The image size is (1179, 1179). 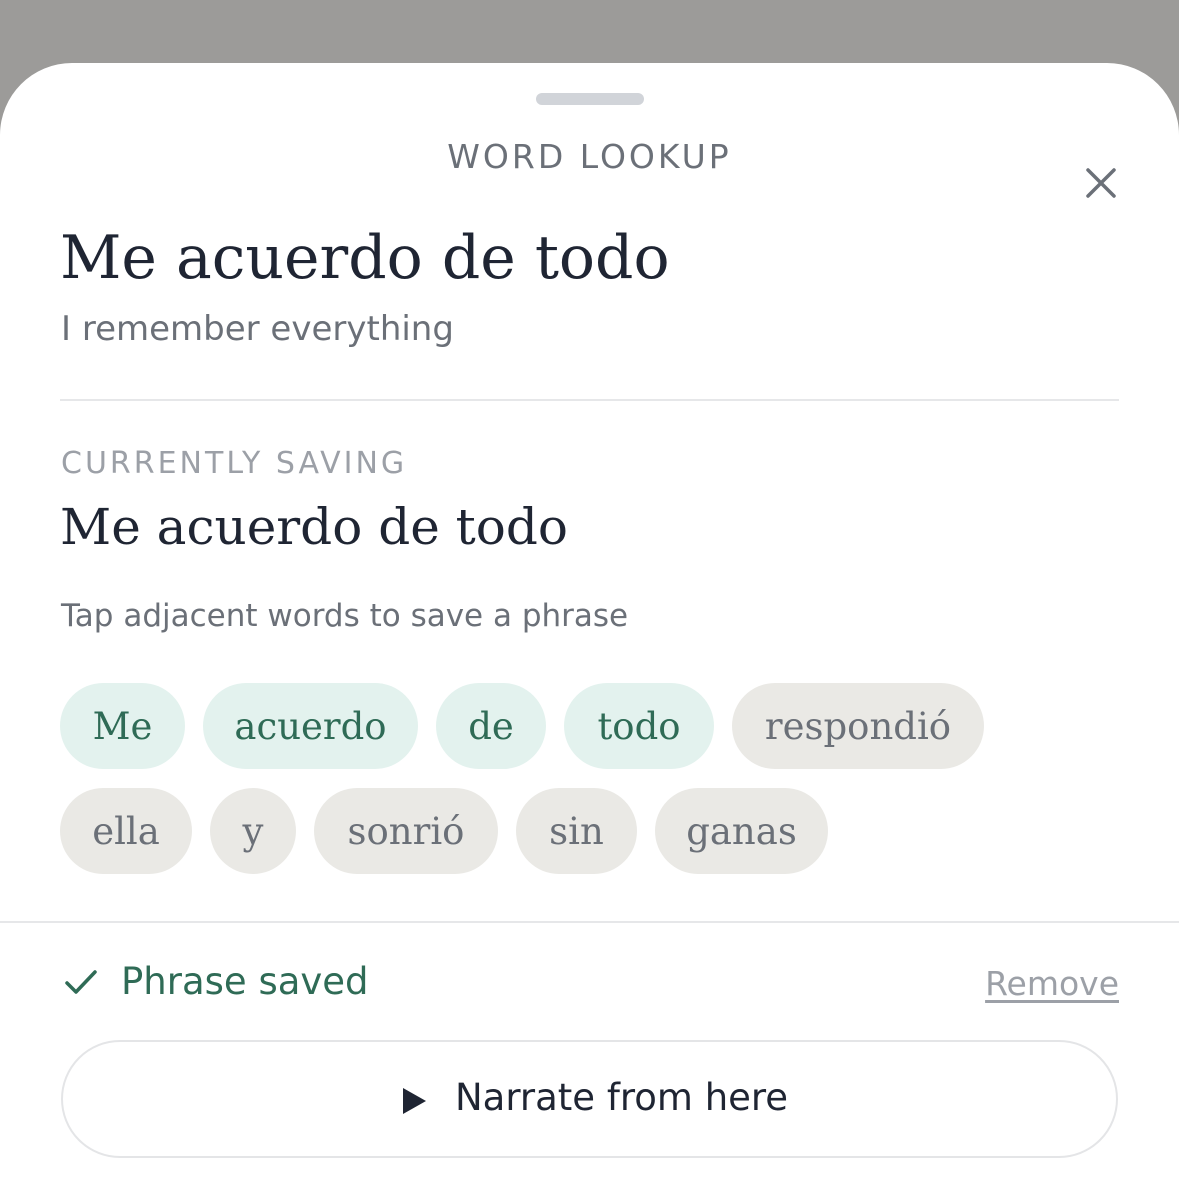 I want to click on word-chip-label: sin, so click(x=576, y=831).